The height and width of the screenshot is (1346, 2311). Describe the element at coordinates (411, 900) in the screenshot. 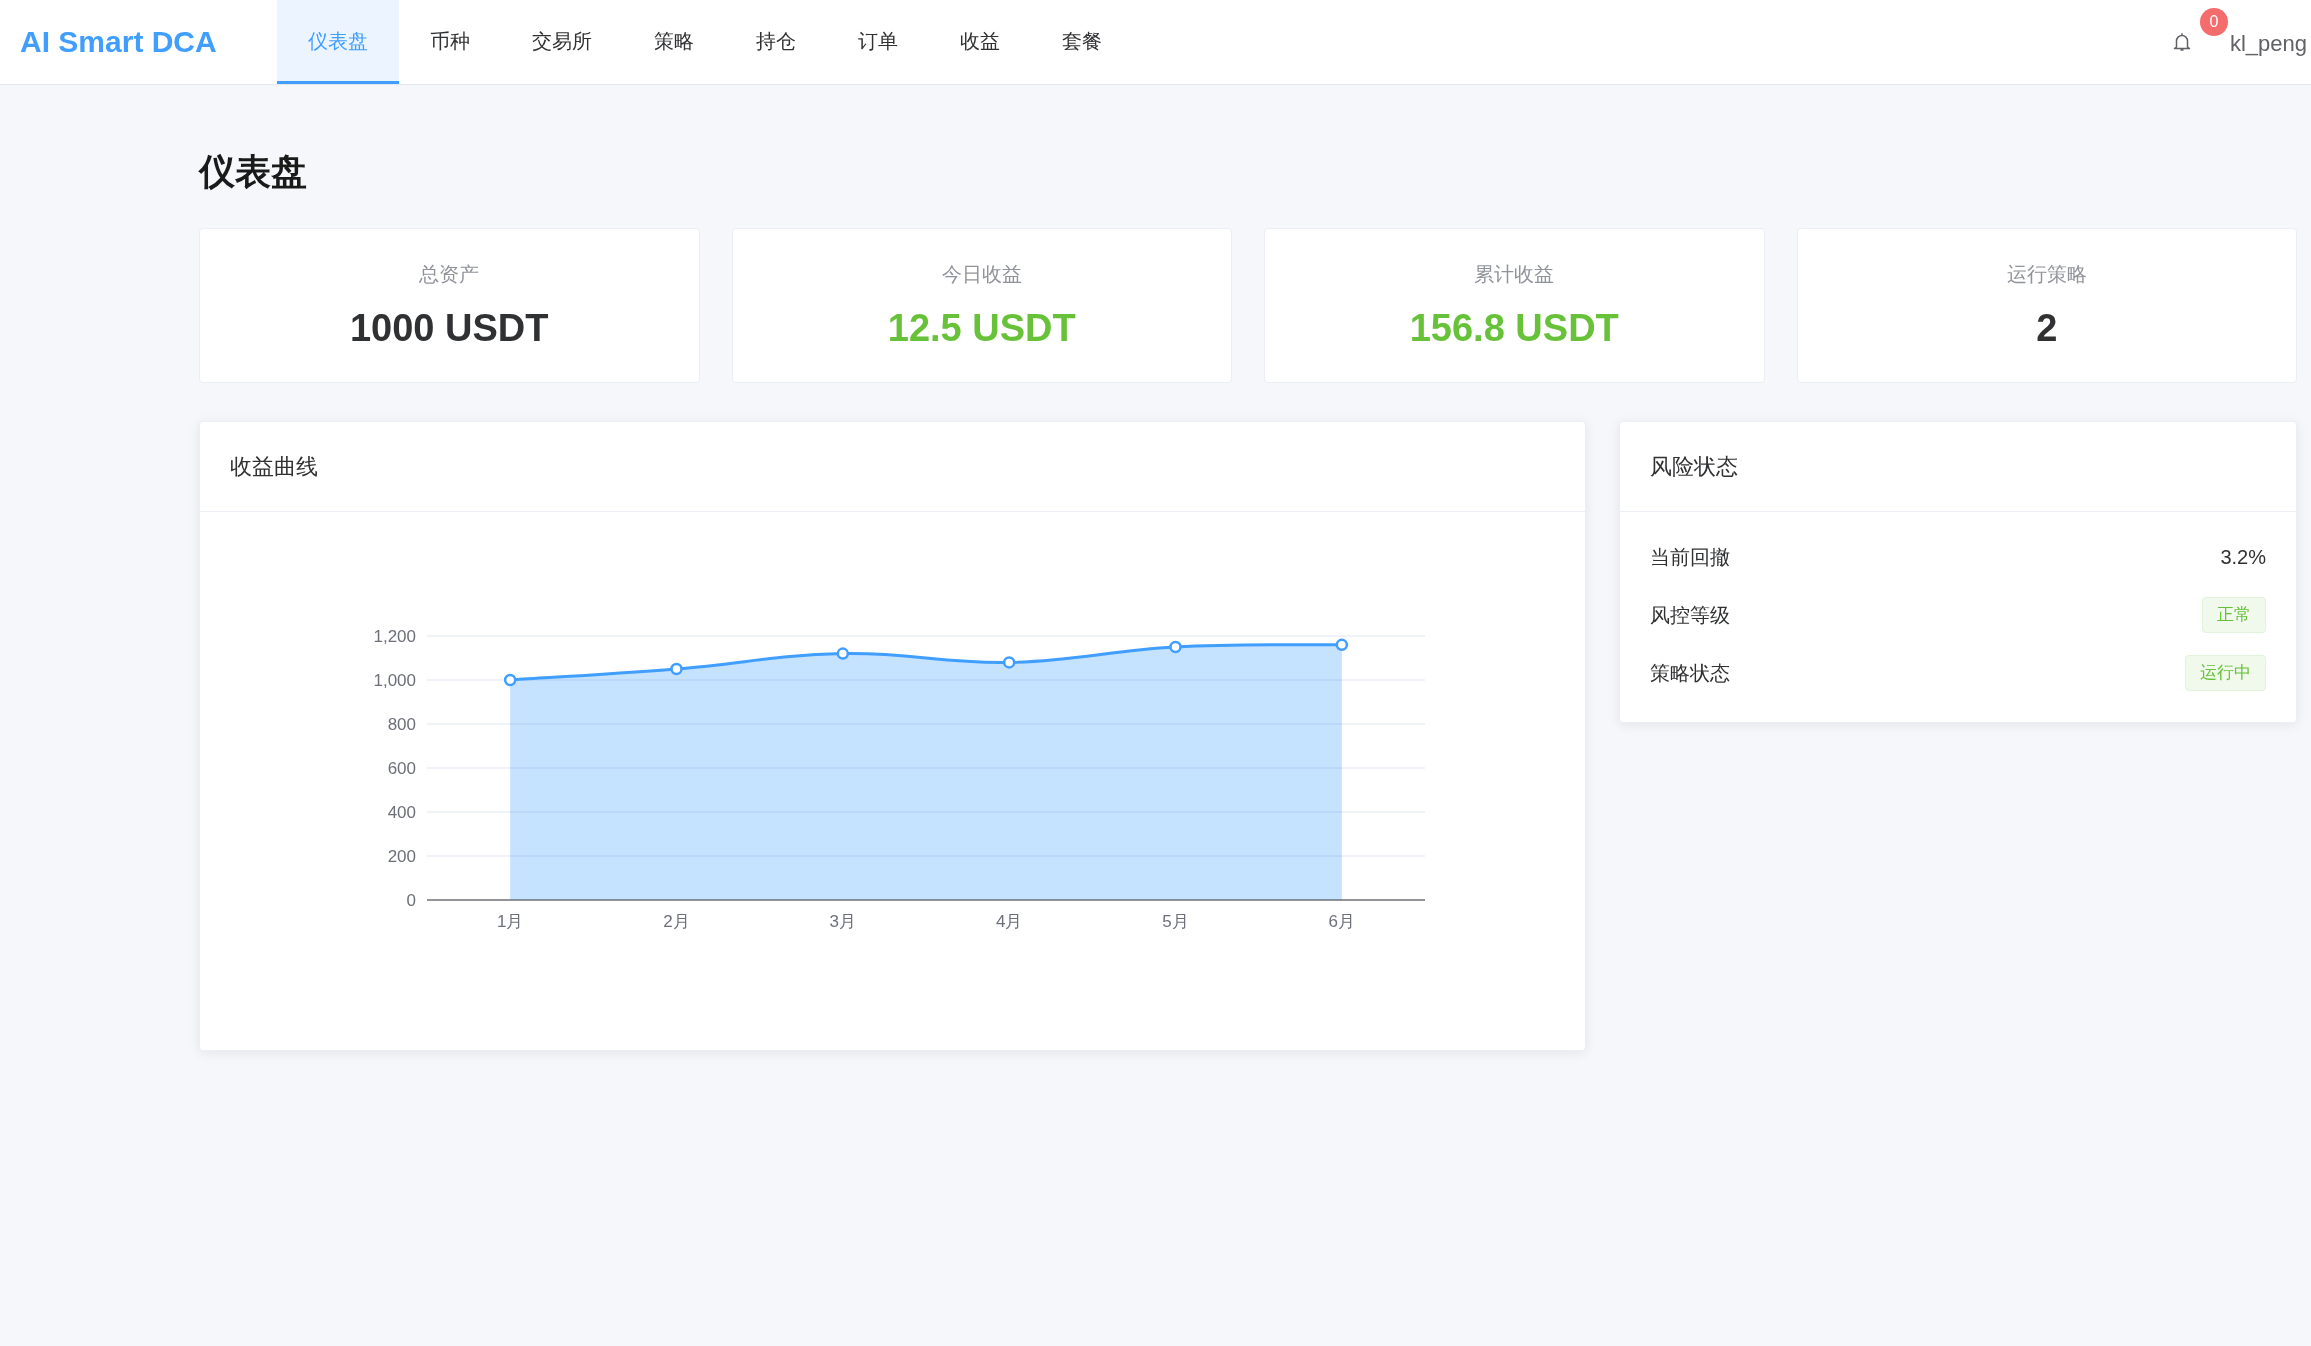

I see `y-axis-label: 0` at that location.